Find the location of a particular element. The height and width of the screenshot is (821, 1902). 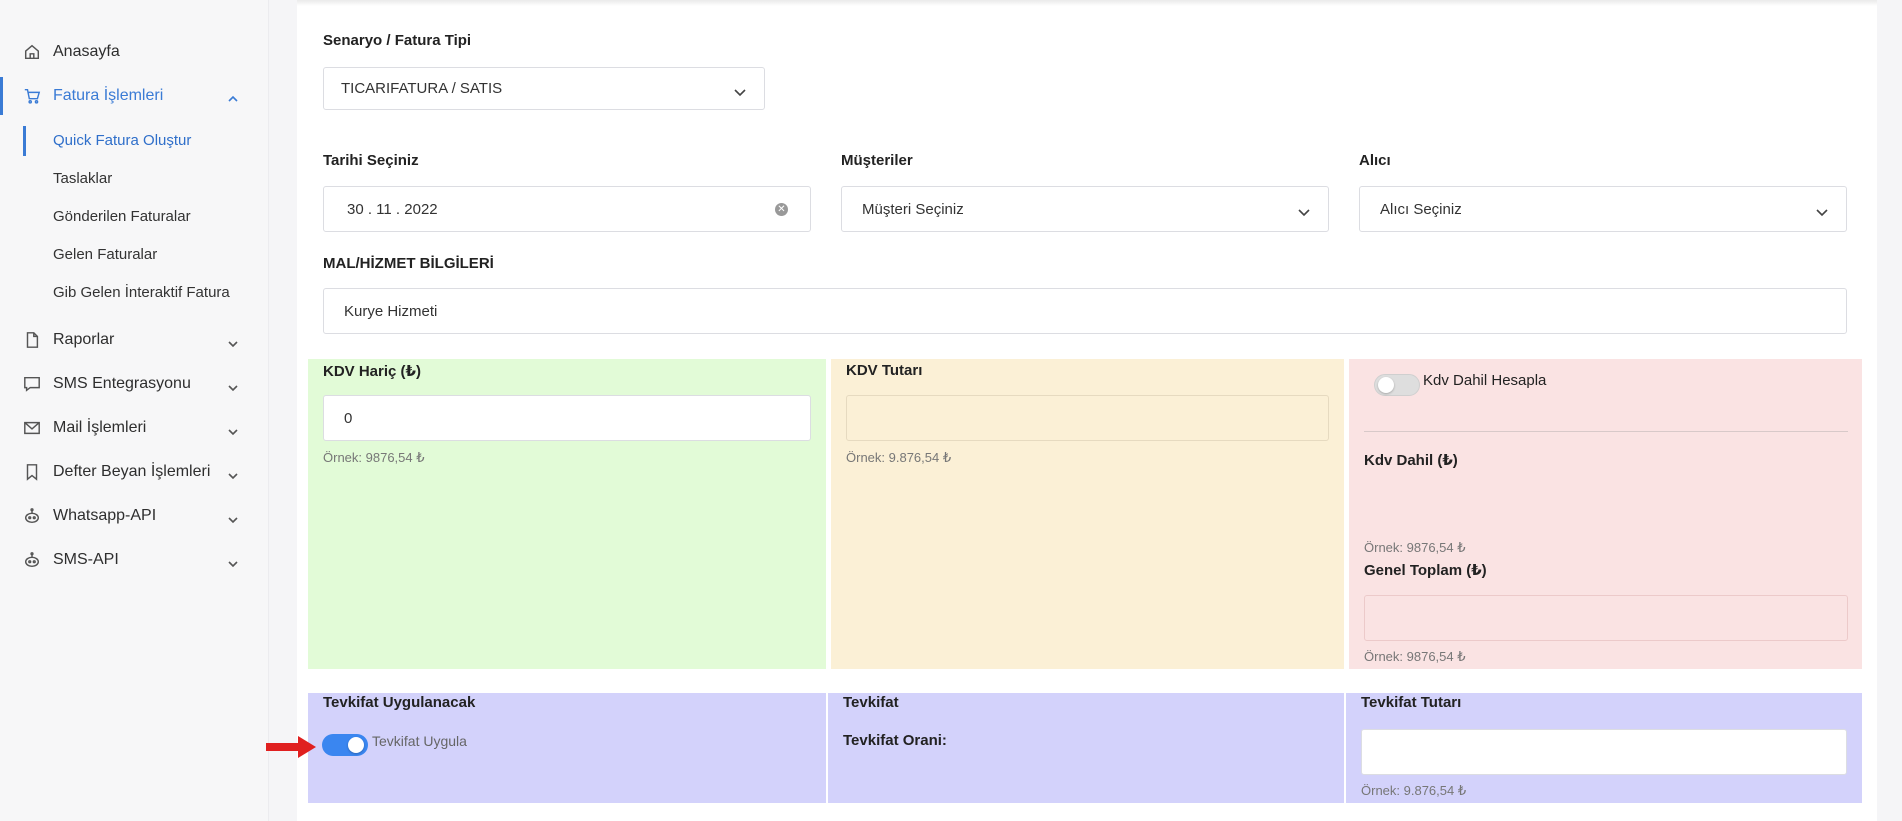

mail-icon is located at coordinates (32, 428).